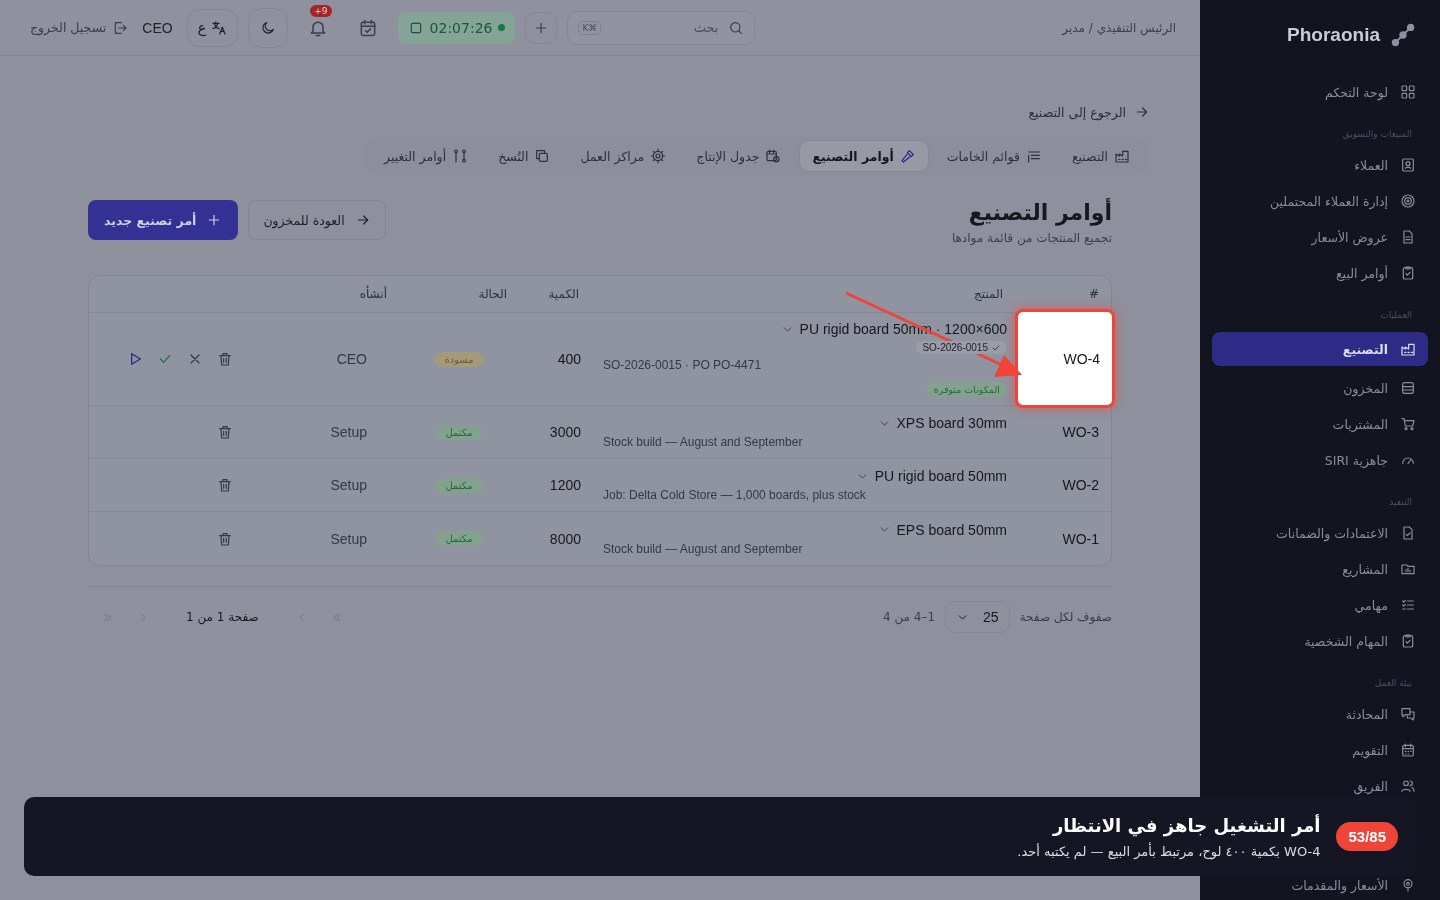 Image resolution: width=1440 pixels, height=900 pixels. Describe the element at coordinates (1065, 617) in the screenshot. I see `rows-per-page-label: صفوف لكل صفحة` at that location.